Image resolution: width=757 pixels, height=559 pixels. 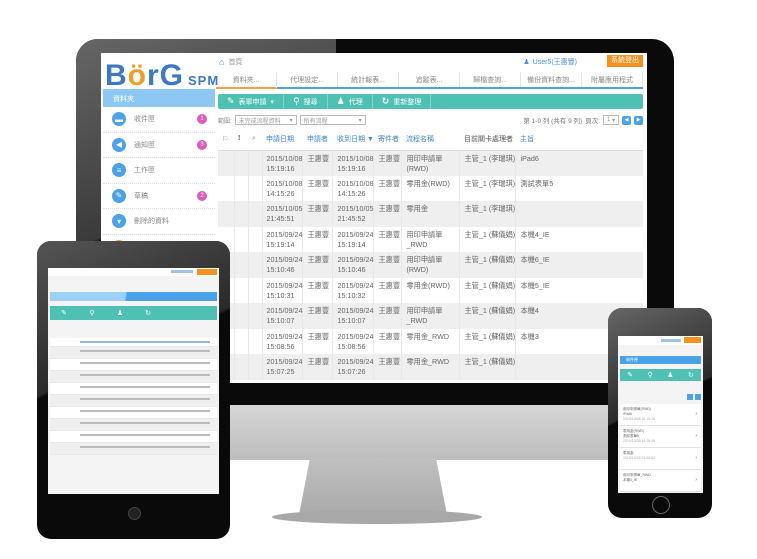 I want to click on phone-list-item: 用印申請單_RWD 本機4_IE ›, so click(x=660, y=481).